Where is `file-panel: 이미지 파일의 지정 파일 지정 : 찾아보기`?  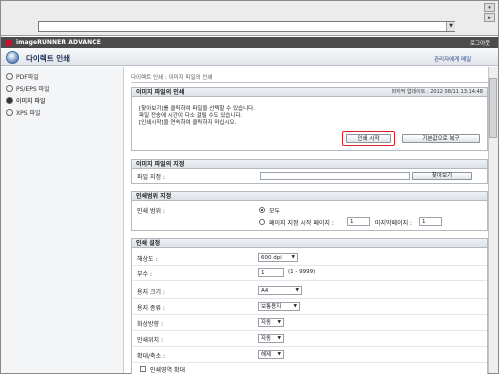
file-panel: 이미지 파일의 지정 파일 지정 : 찾아보기 is located at coordinates (309, 171).